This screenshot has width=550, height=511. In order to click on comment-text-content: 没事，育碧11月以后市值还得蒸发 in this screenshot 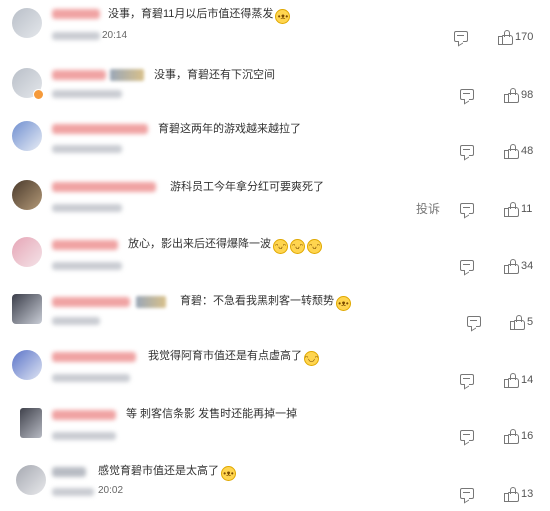, I will do `click(191, 14)`.